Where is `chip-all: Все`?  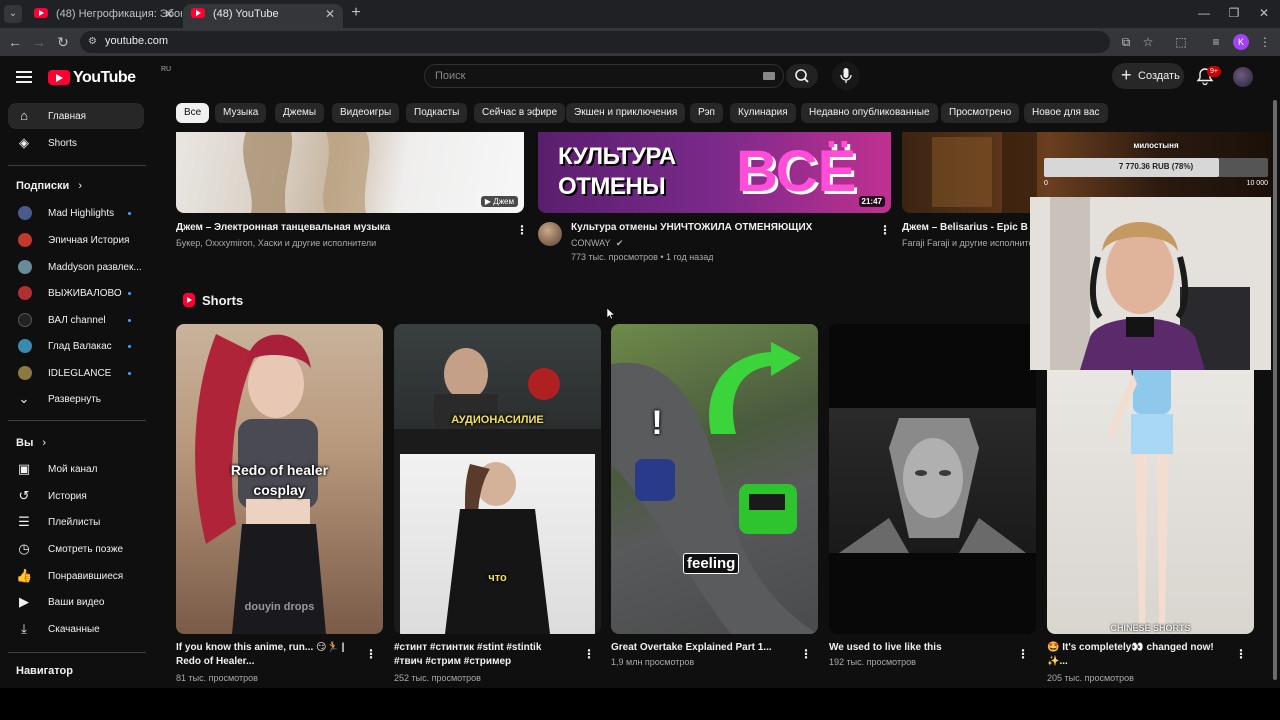 chip-all: Все is located at coordinates (193, 113).